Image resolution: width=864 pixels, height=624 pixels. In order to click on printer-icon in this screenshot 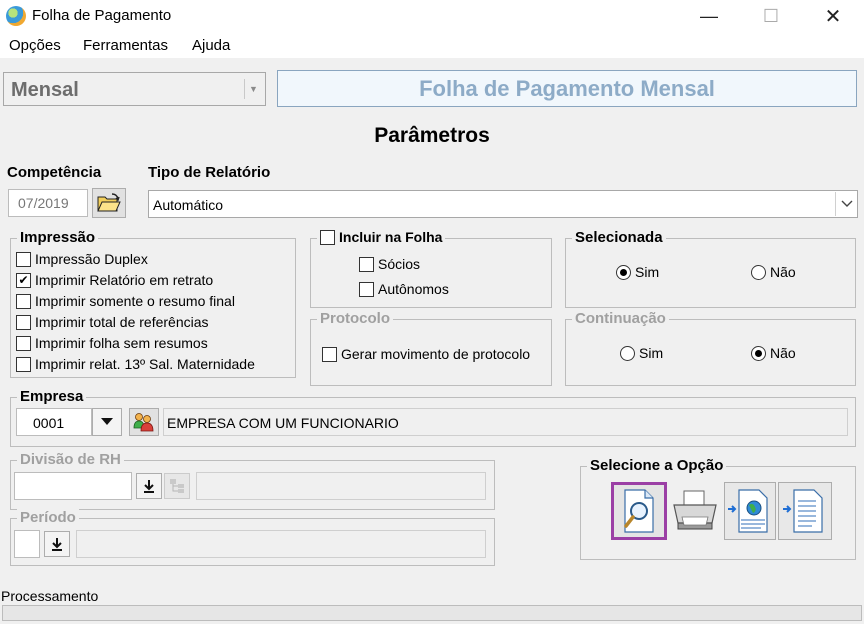, I will do `click(695, 510)`.